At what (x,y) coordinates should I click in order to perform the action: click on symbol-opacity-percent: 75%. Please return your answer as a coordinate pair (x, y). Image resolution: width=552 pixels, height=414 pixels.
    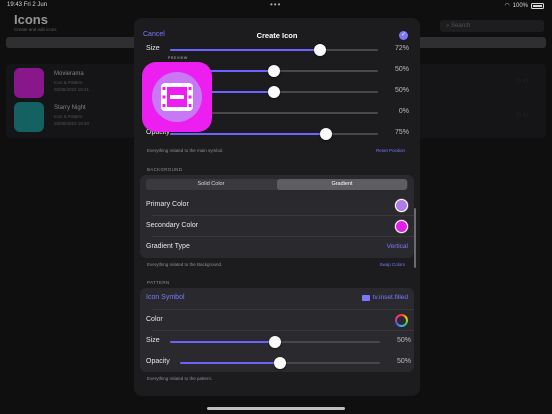
    Looking at the image, I should click on (401, 132).